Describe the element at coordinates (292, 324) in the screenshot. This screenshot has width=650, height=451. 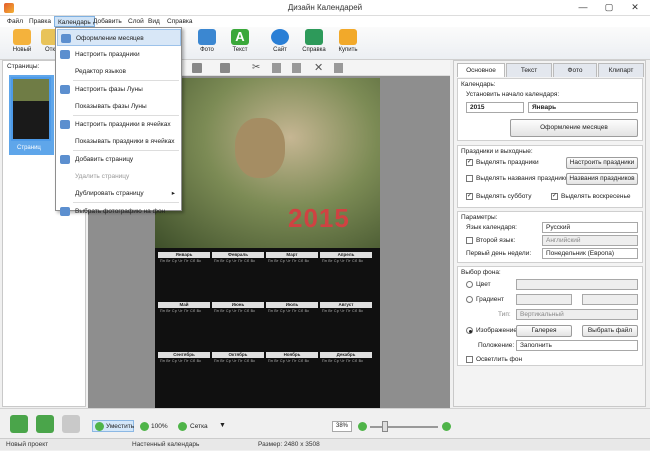
I see `month-block: Июль Пн Вт Ср Чт Пт Сб Вс` at that location.